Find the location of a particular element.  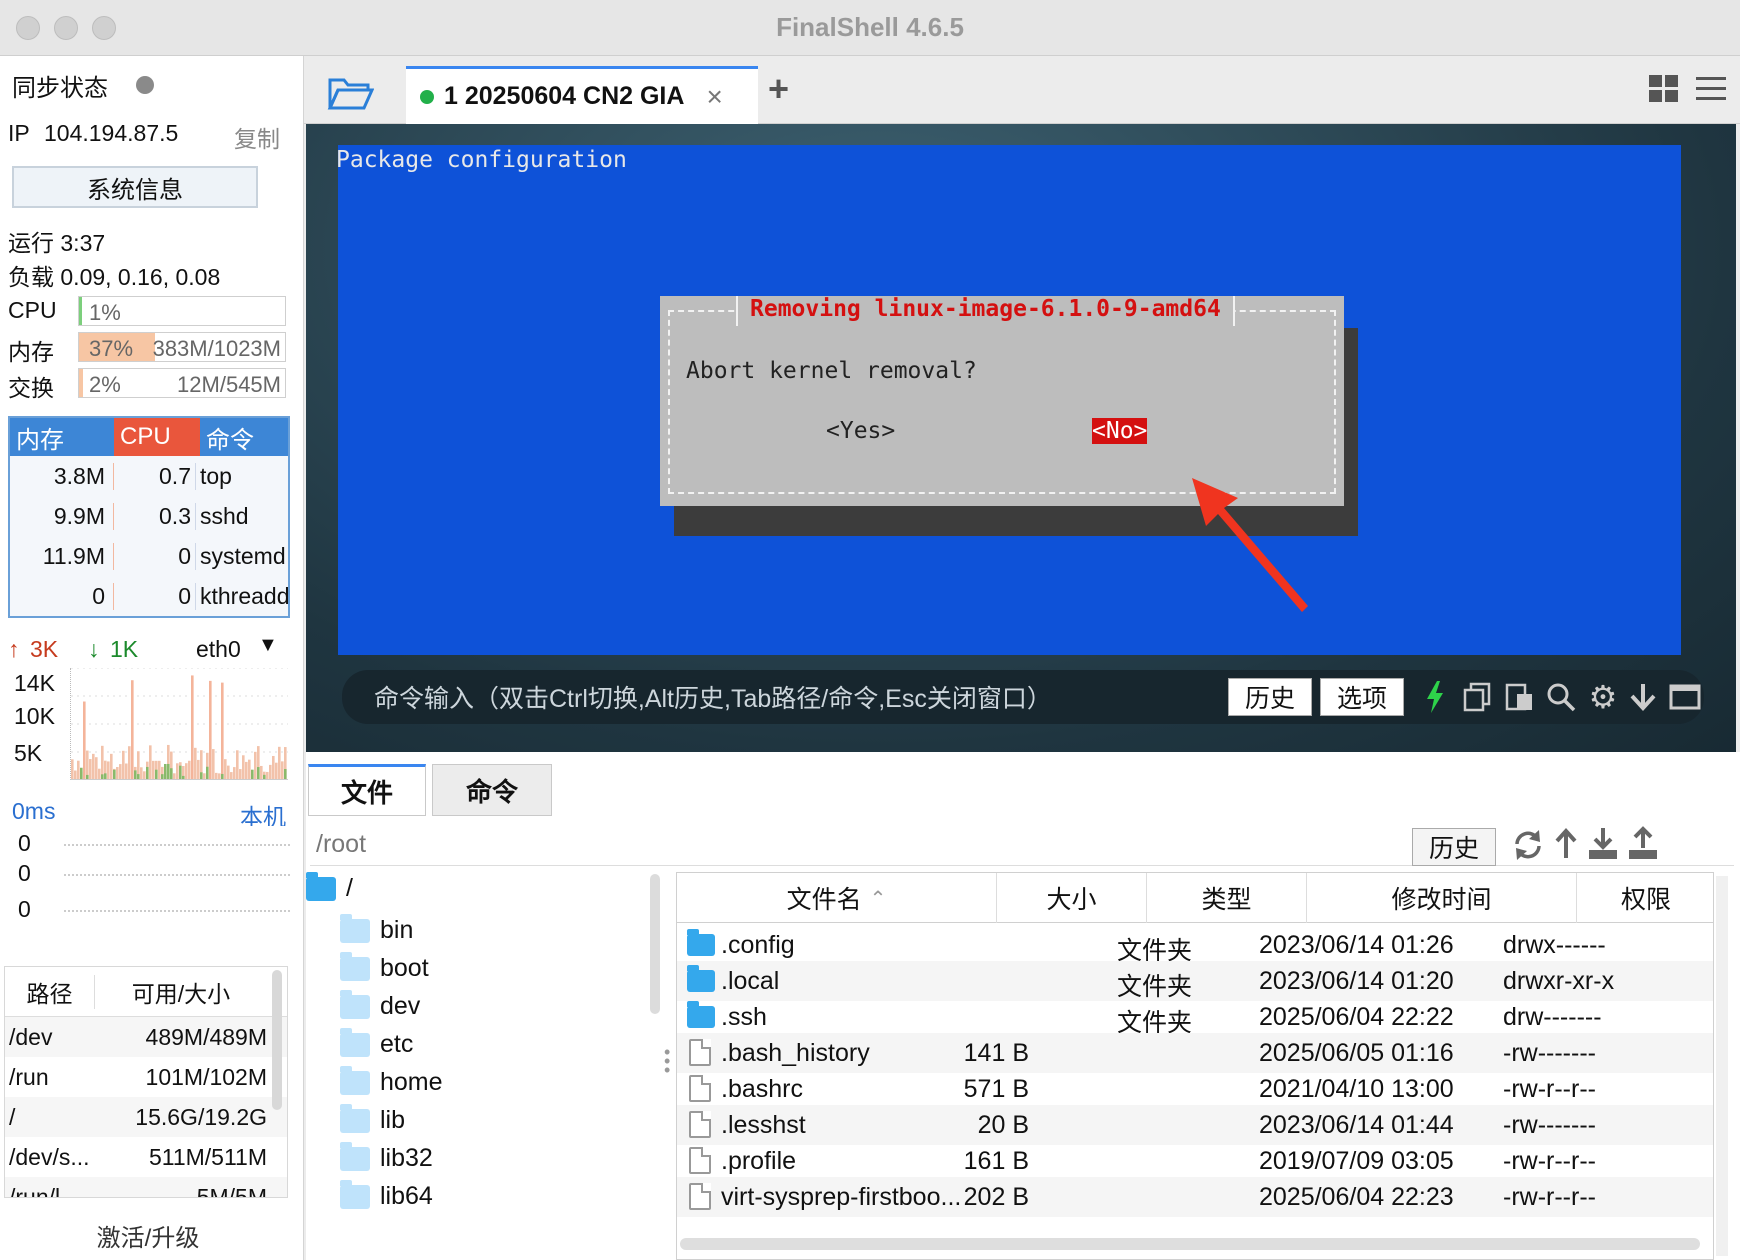

up-directory-icon is located at coordinates (1566, 845).